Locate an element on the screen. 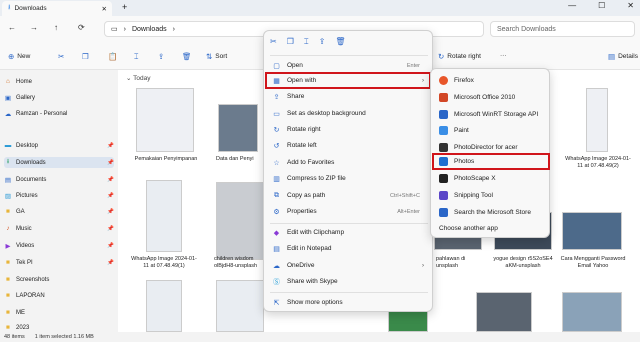 The image size is (640, 342). search-input: Search Downloads is located at coordinates (562, 29).